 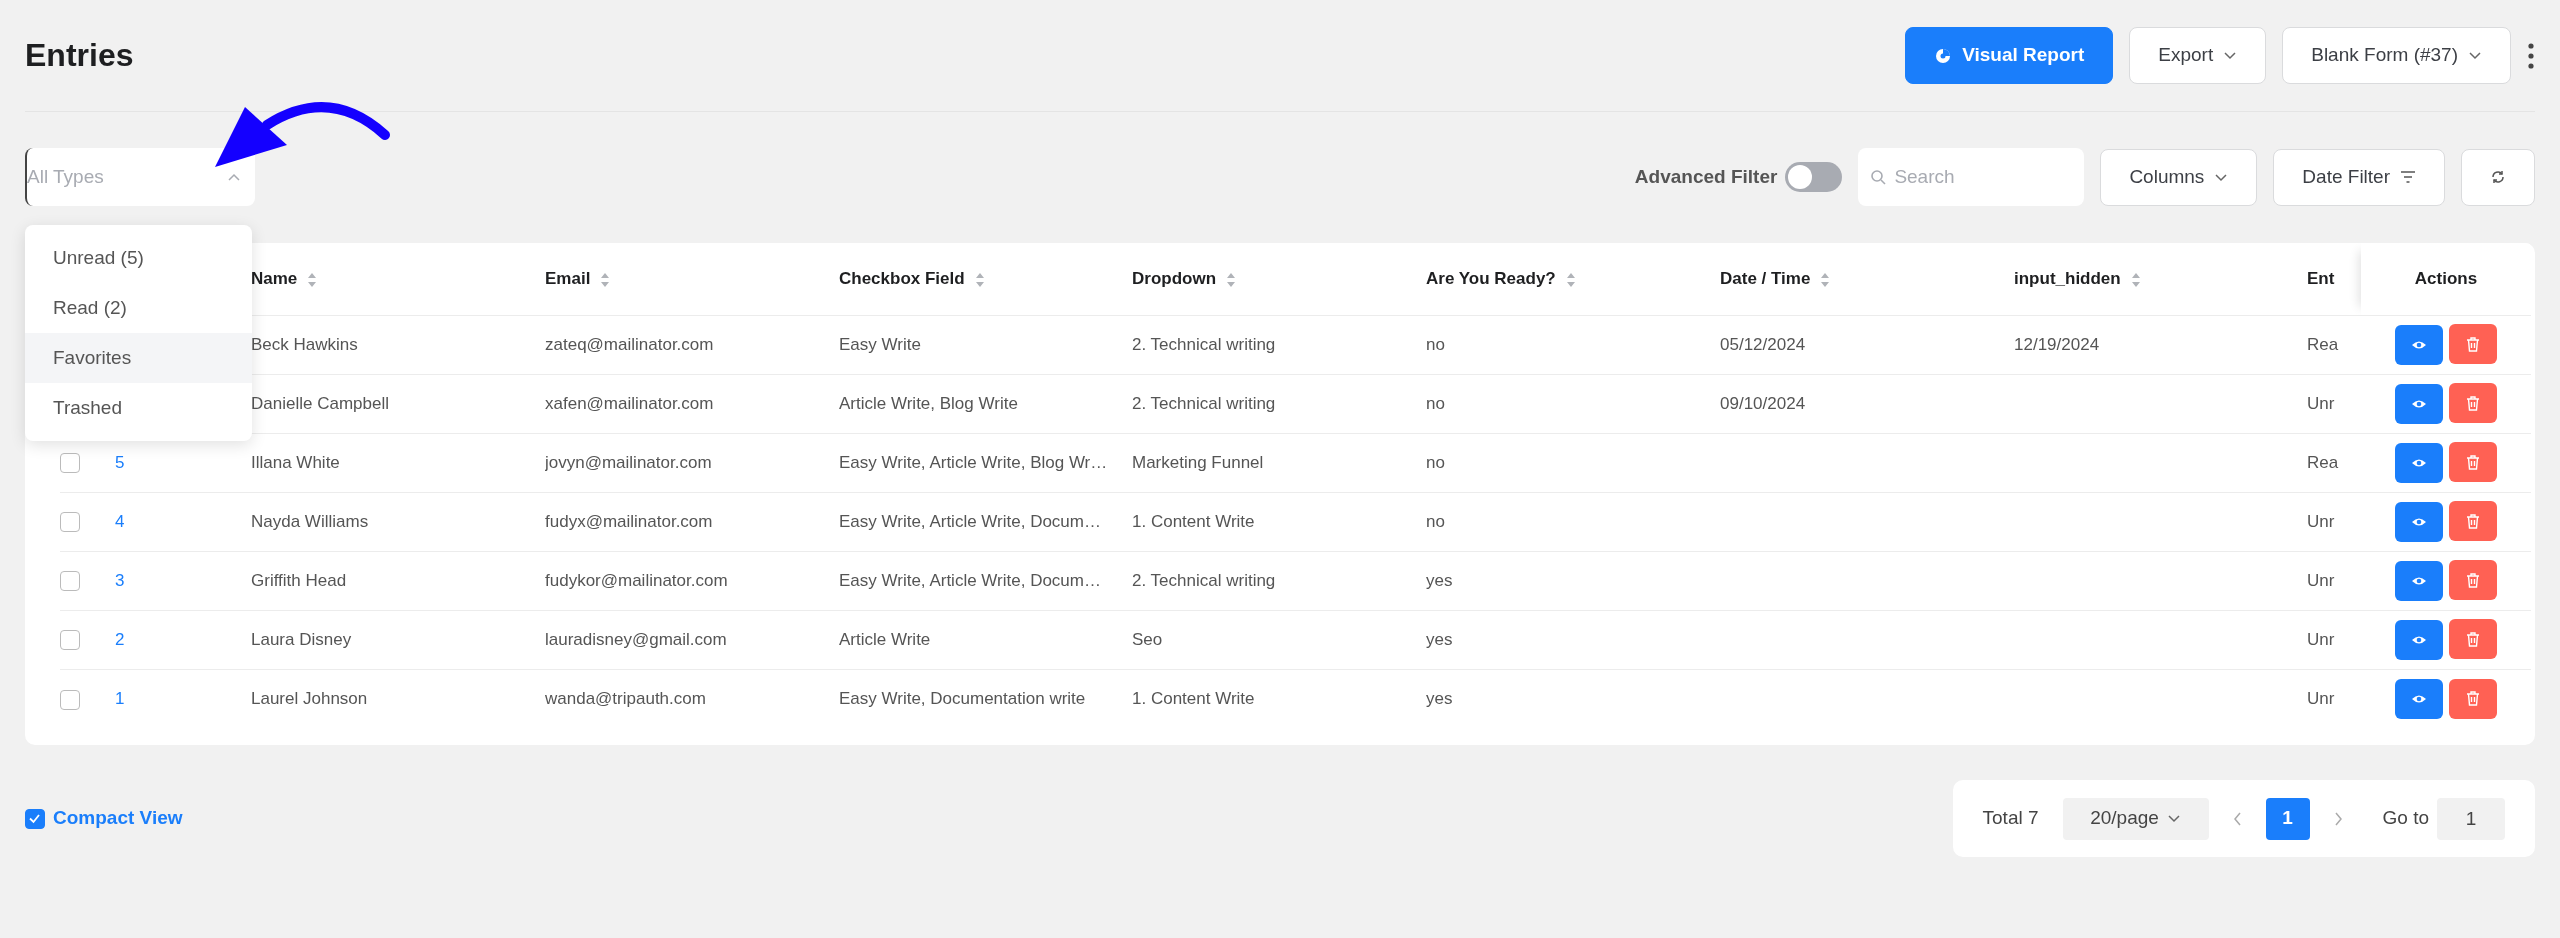 What do you see at coordinates (2405, 818) in the screenshot?
I see `go-to-label: Go to` at bounding box center [2405, 818].